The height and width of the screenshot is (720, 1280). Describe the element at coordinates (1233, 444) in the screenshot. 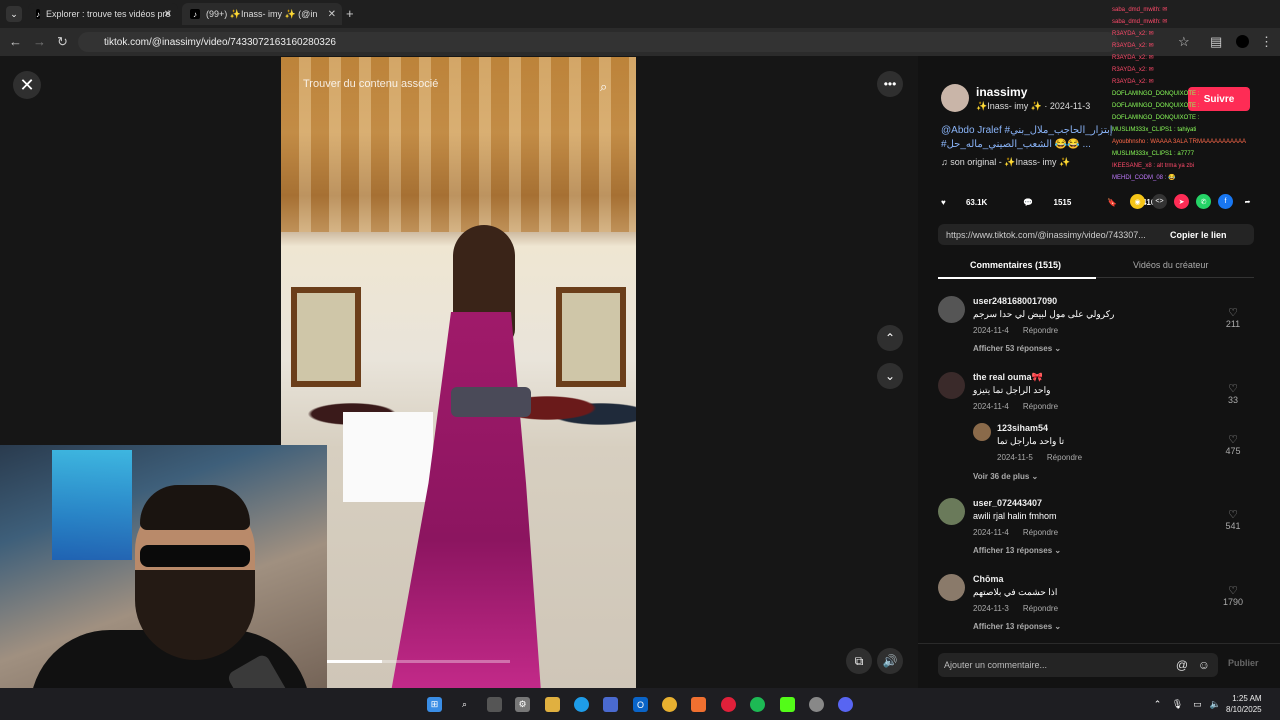

I see `comment-like-button: ♡ 475` at that location.